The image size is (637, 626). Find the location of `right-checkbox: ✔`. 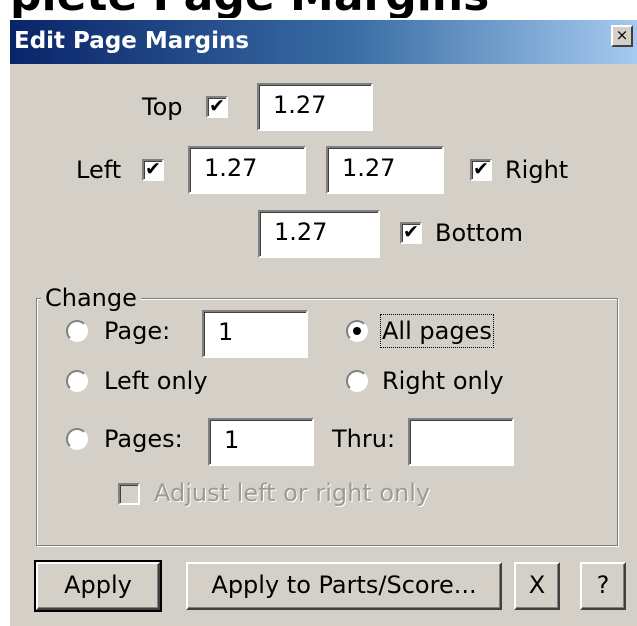

right-checkbox: ✔ is located at coordinates (481, 170).